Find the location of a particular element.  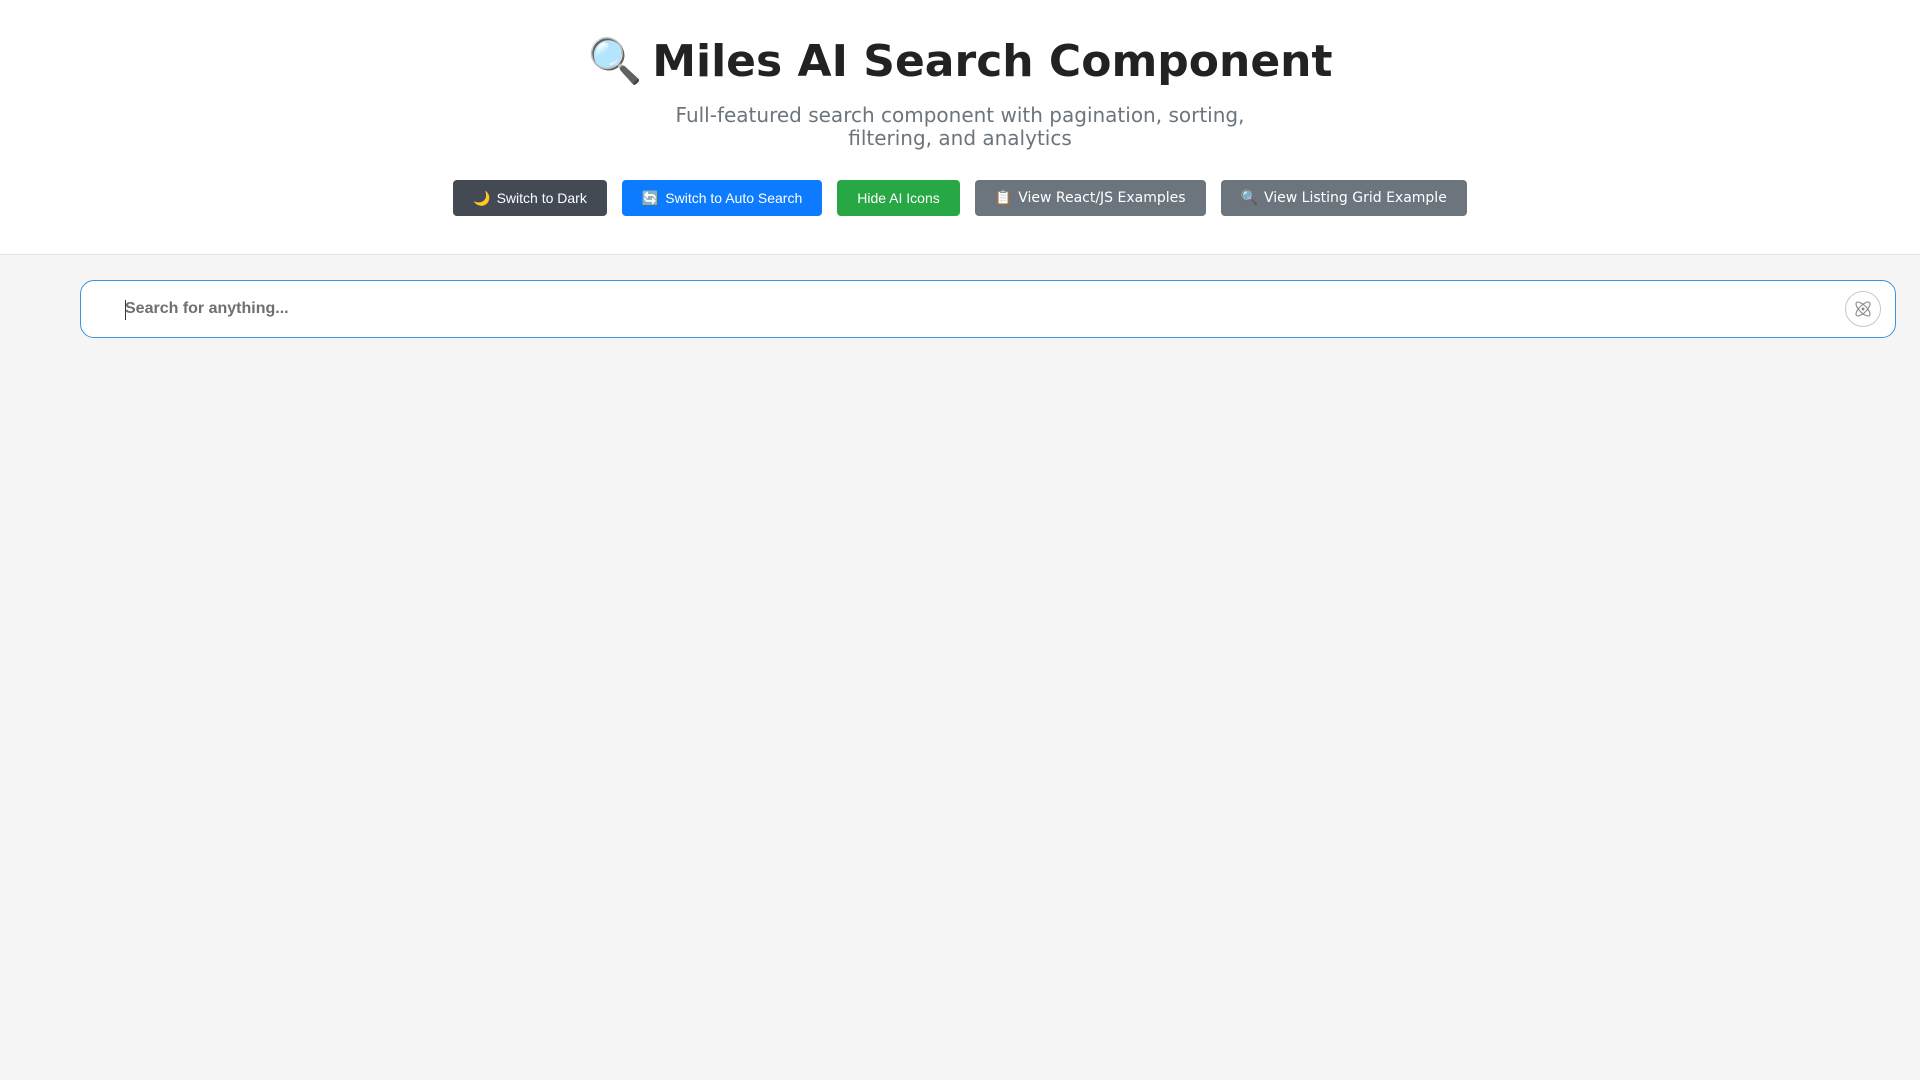

atom-icon is located at coordinates (1863, 309).